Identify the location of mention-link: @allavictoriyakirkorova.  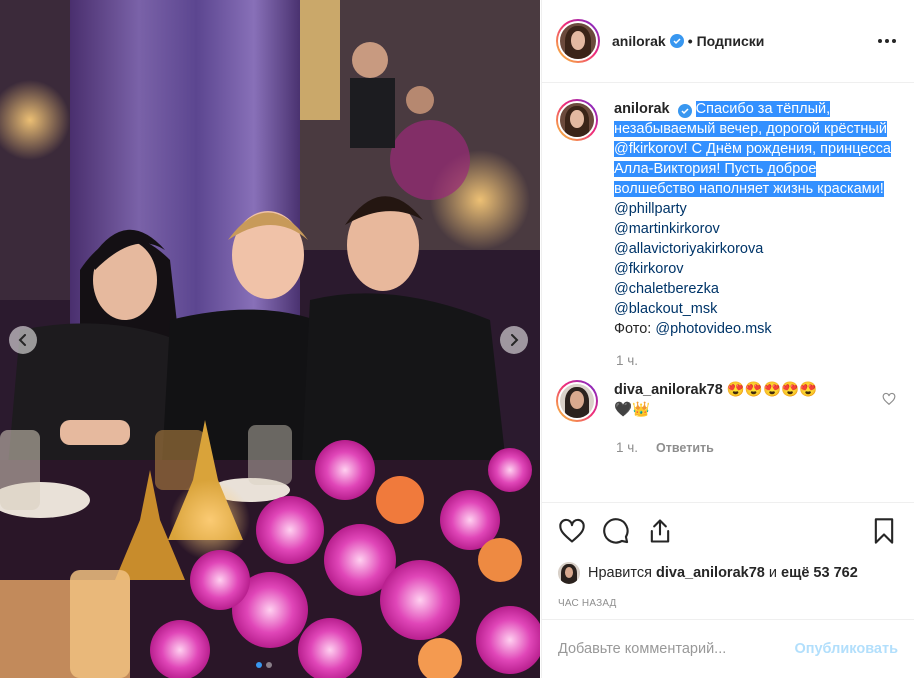
(754, 249).